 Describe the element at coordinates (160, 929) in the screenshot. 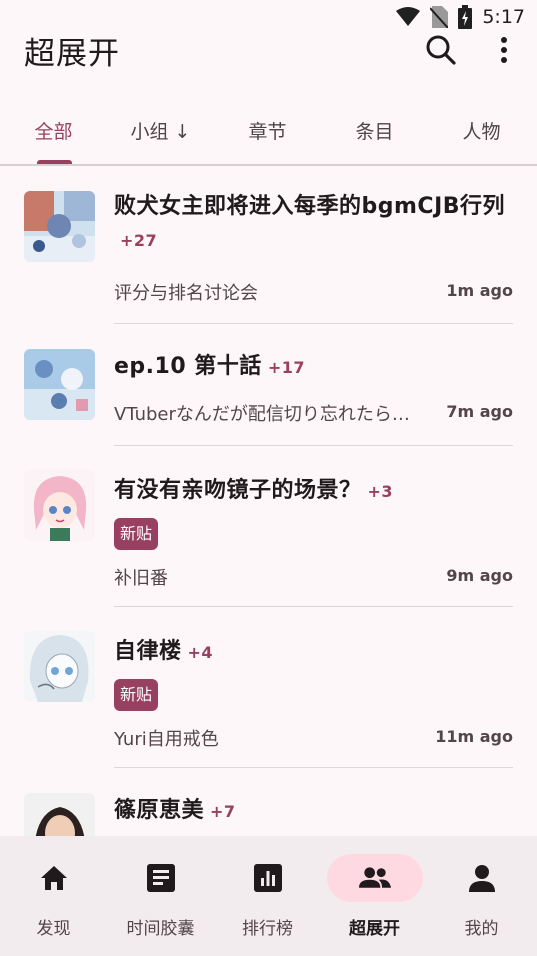

I see `nav-label: 时间胶囊` at that location.